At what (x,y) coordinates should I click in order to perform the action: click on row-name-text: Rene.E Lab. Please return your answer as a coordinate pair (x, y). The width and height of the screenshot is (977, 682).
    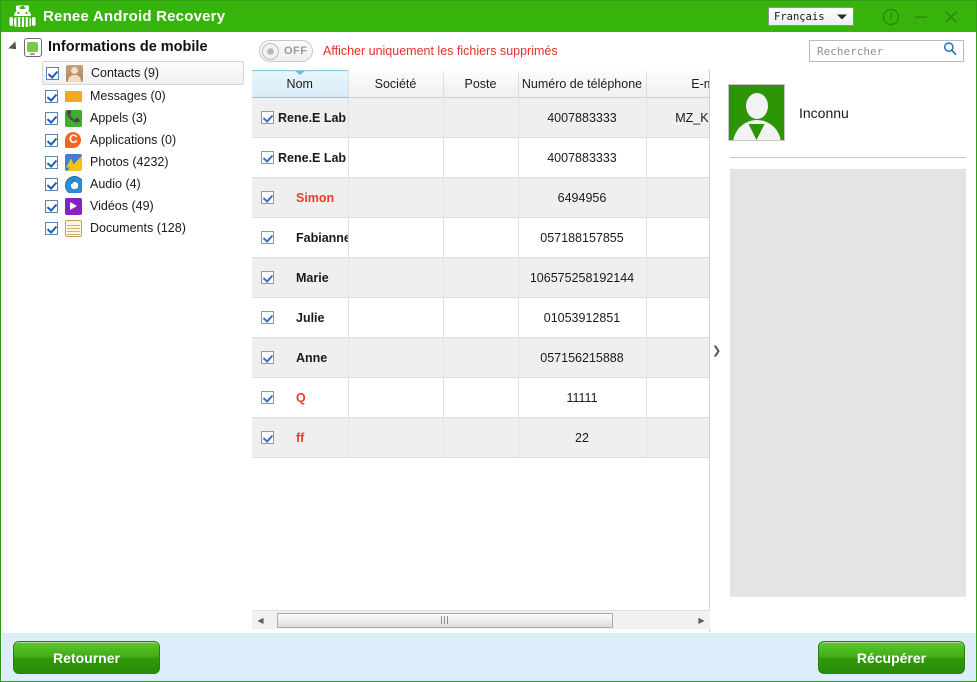
    Looking at the image, I should click on (312, 117).